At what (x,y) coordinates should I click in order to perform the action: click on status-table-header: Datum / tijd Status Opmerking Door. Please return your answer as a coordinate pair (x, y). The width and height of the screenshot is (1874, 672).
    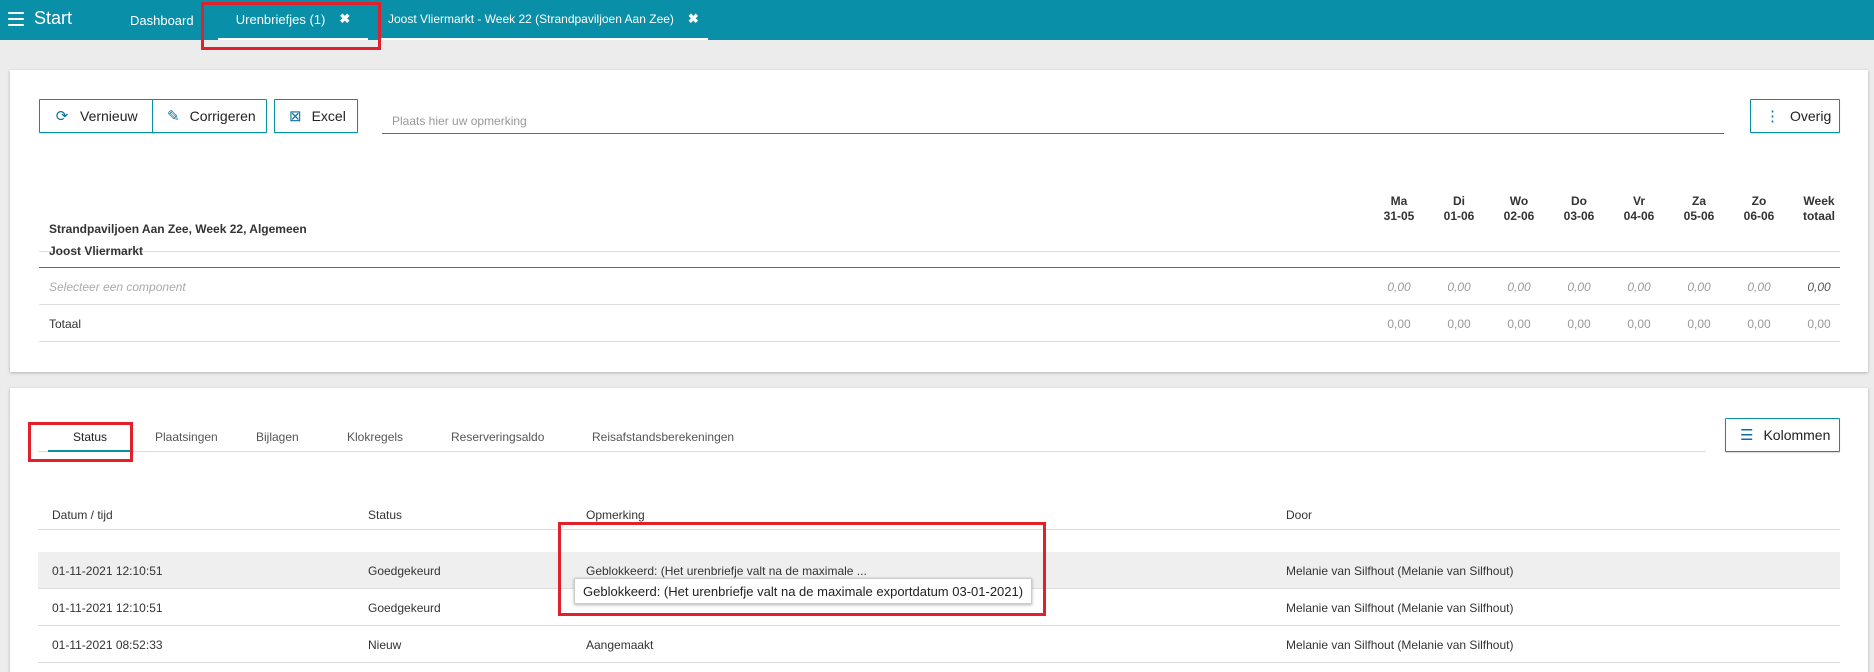
    Looking at the image, I should click on (939, 513).